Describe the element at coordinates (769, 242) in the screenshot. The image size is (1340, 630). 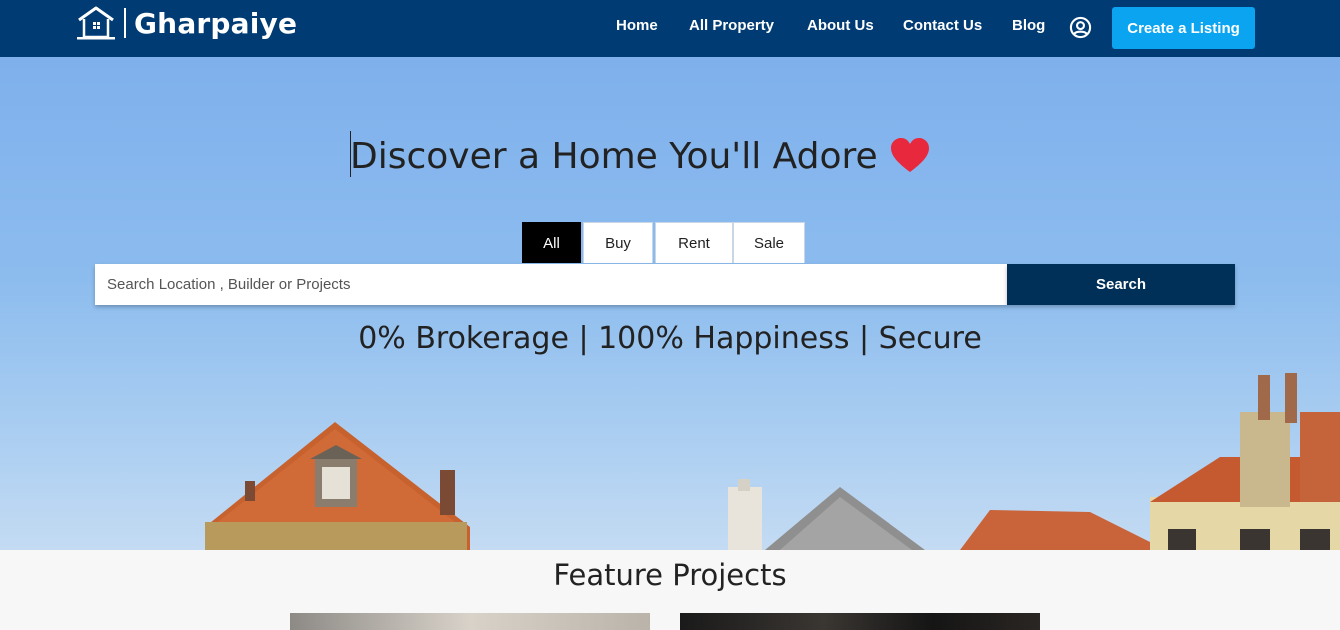
I see `tab-sale: Sale` at that location.